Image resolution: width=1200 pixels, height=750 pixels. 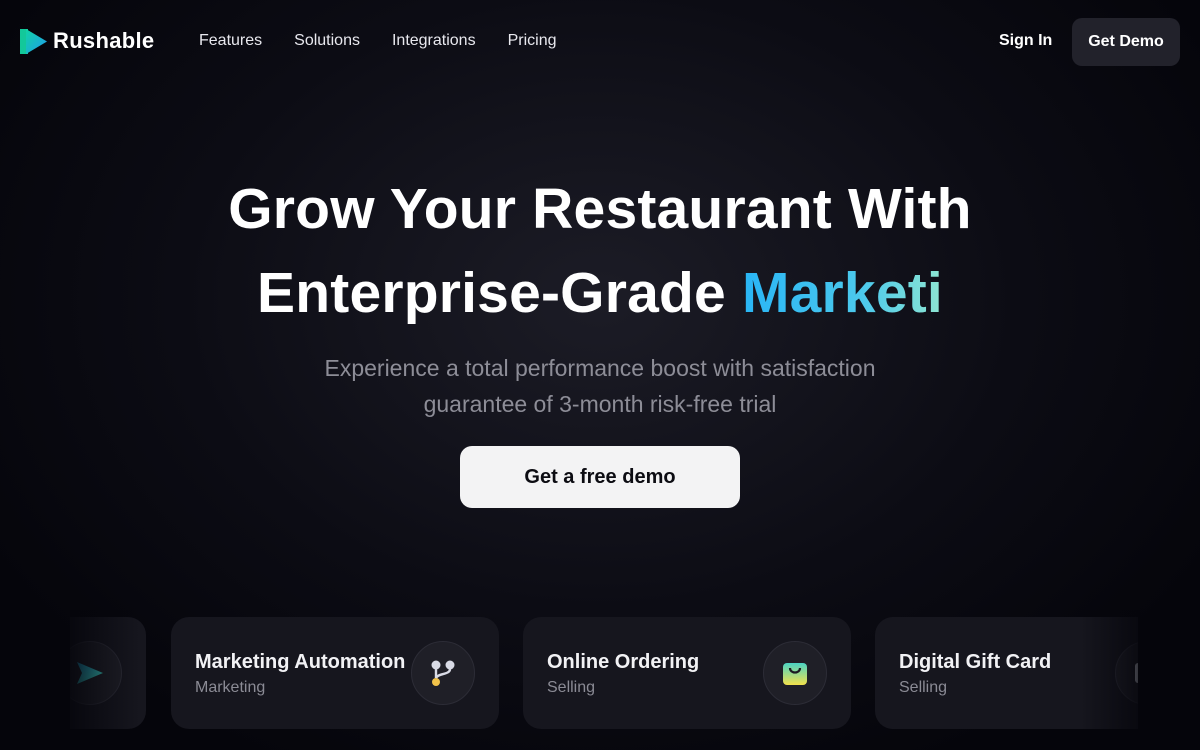 I want to click on feature-card-partial-left, so click(x=108, y=673).